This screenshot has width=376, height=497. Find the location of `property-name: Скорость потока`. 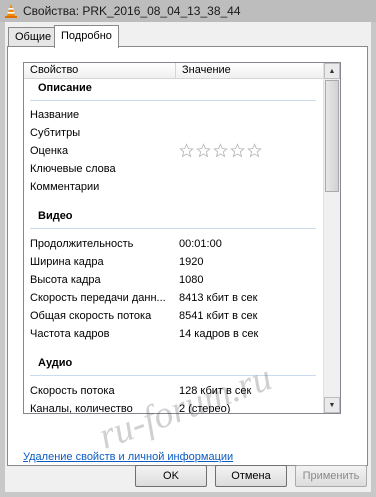

property-name: Скорость потока is located at coordinates (72, 391).